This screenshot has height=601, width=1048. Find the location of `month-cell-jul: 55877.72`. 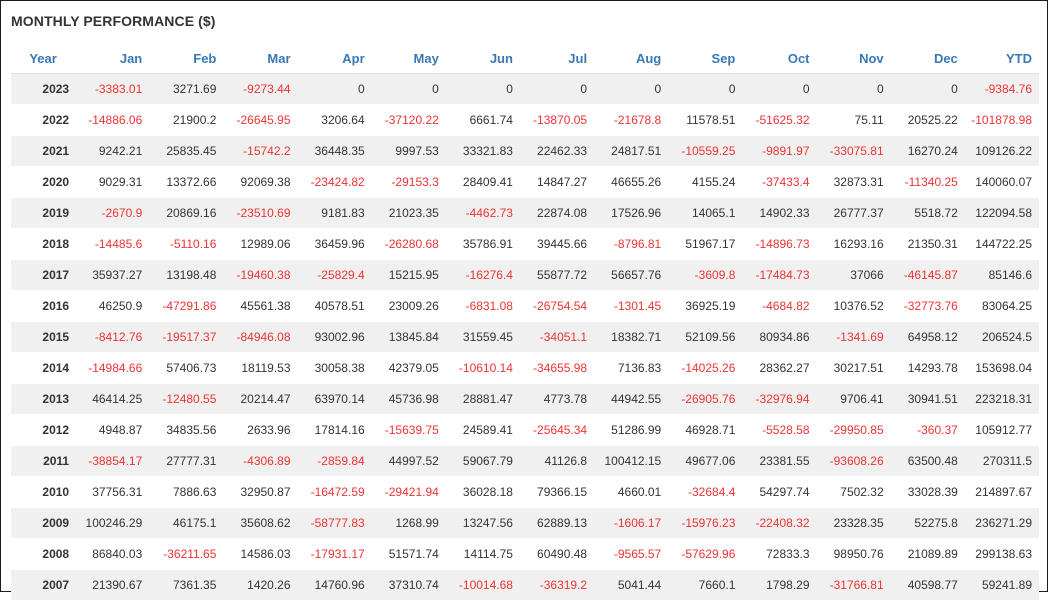

month-cell-jul: 55877.72 is located at coordinates (557, 275).